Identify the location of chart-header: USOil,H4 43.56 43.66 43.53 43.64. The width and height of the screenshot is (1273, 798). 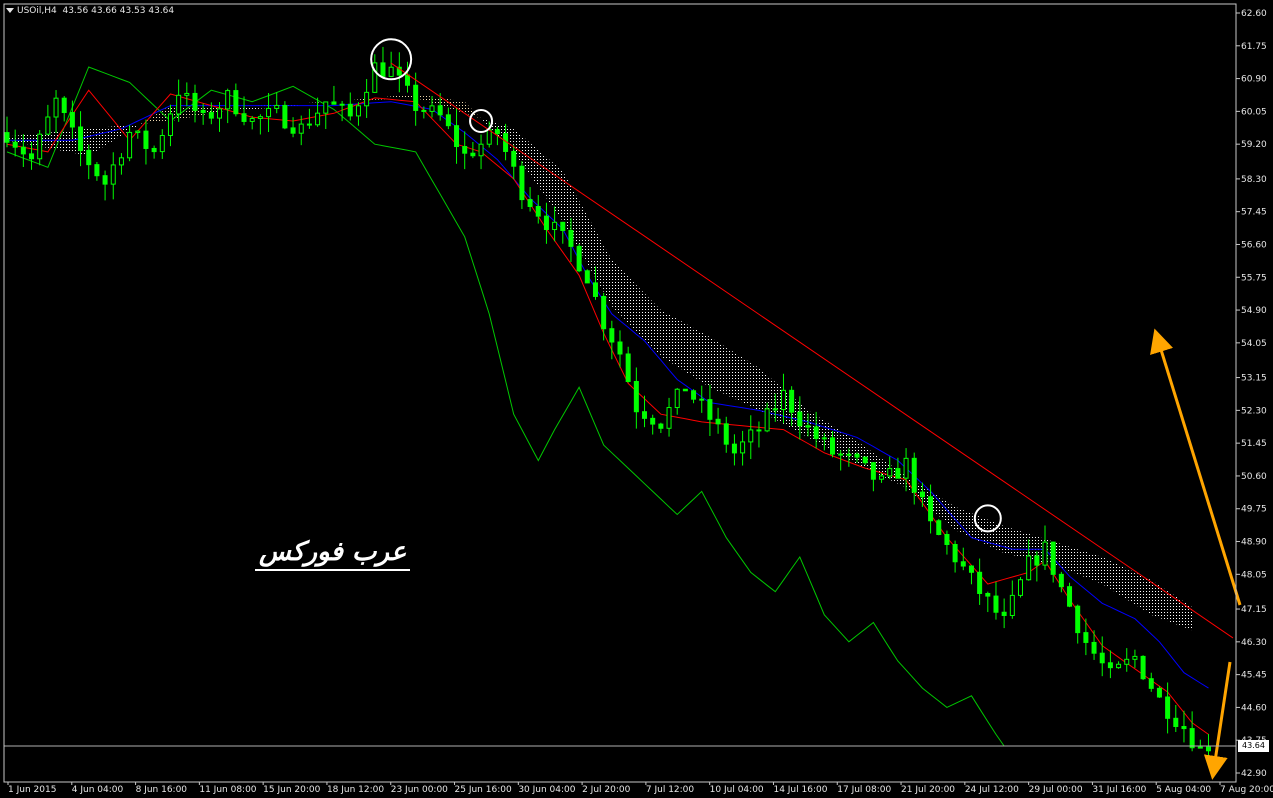
(90, 11).